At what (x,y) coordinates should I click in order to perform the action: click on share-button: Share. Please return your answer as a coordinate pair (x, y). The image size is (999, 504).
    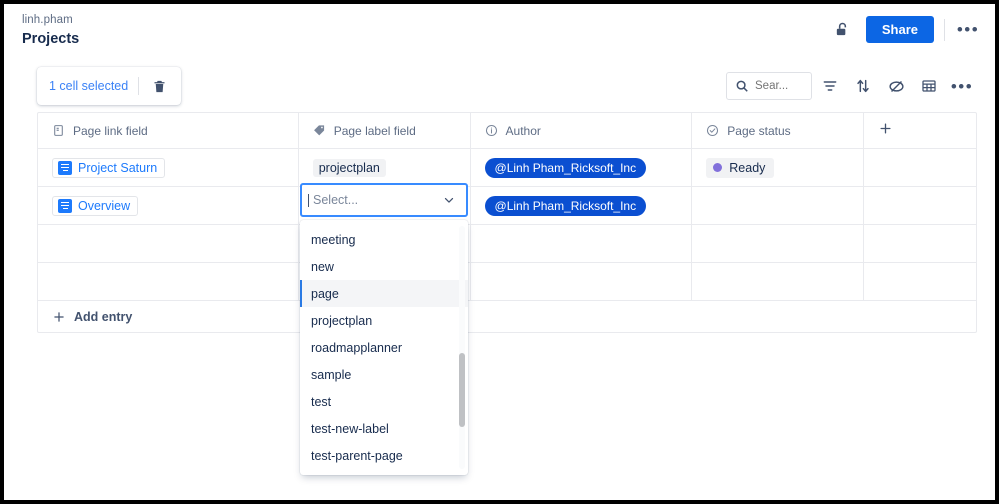
    Looking at the image, I should click on (899, 29).